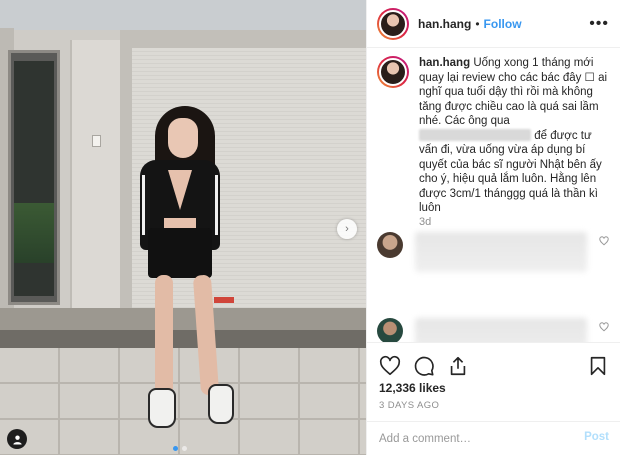  What do you see at coordinates (175, 448) in the screenshot?
I see `carousel-dot-active` at bounding box center [175, 448].